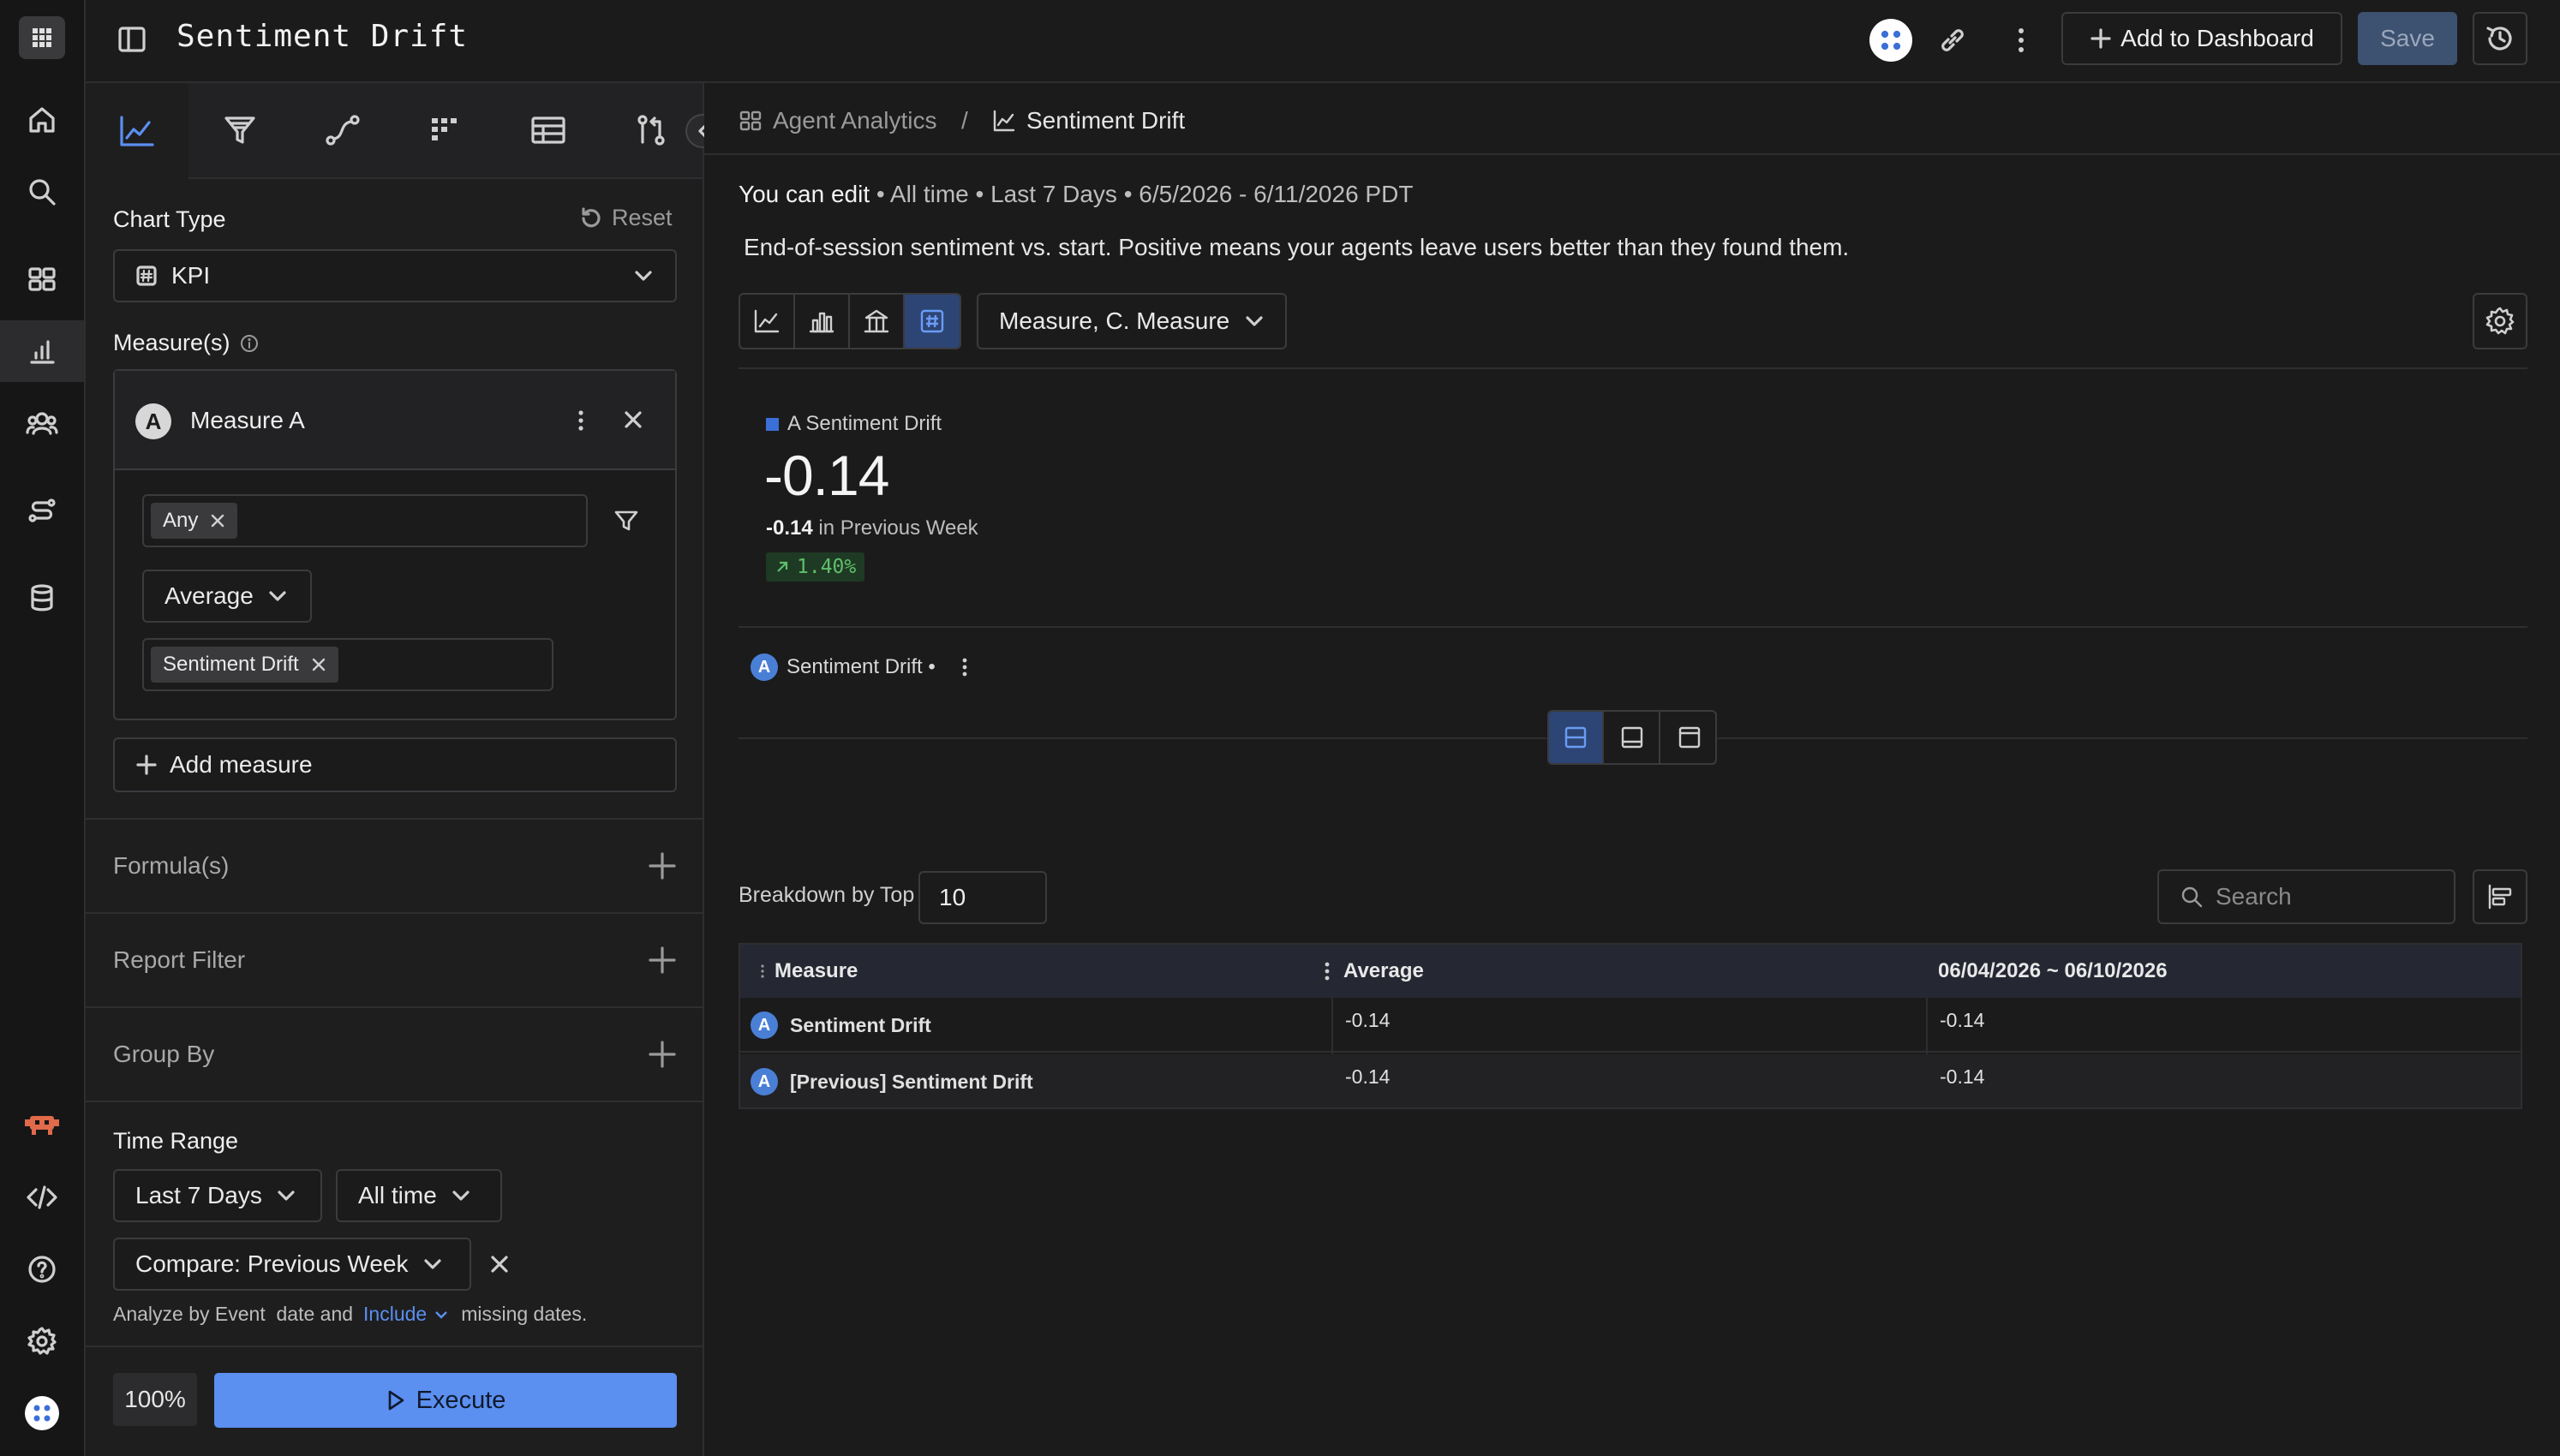  What do you see at coordinates (132, 39) in the screenshot?
I see `sidebar-toggle-icon` at bounding box center [132, 39].